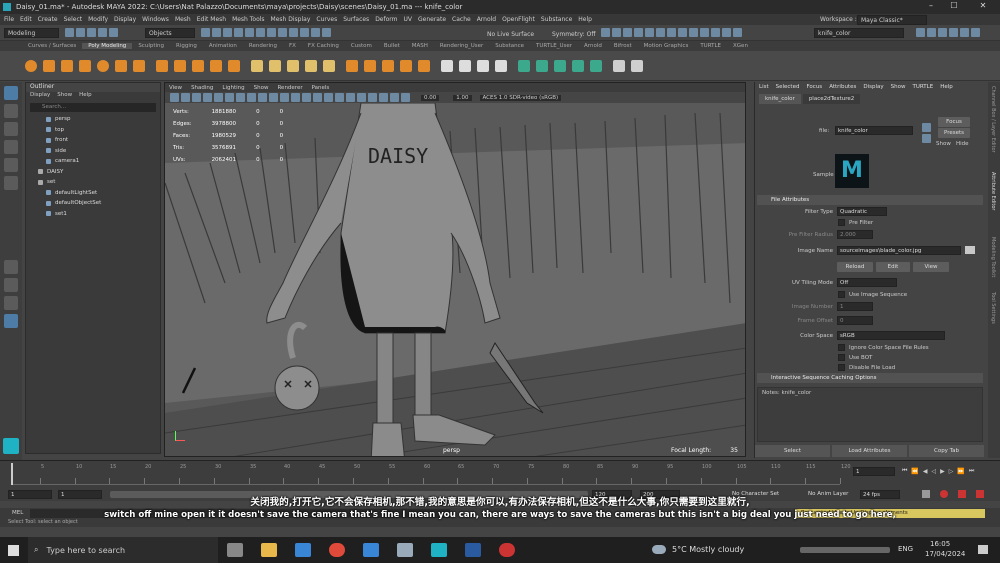 The width and height of the screenshot is (1000, 563). I want to click on disable-file-load-checkbox, so click(841, 367).